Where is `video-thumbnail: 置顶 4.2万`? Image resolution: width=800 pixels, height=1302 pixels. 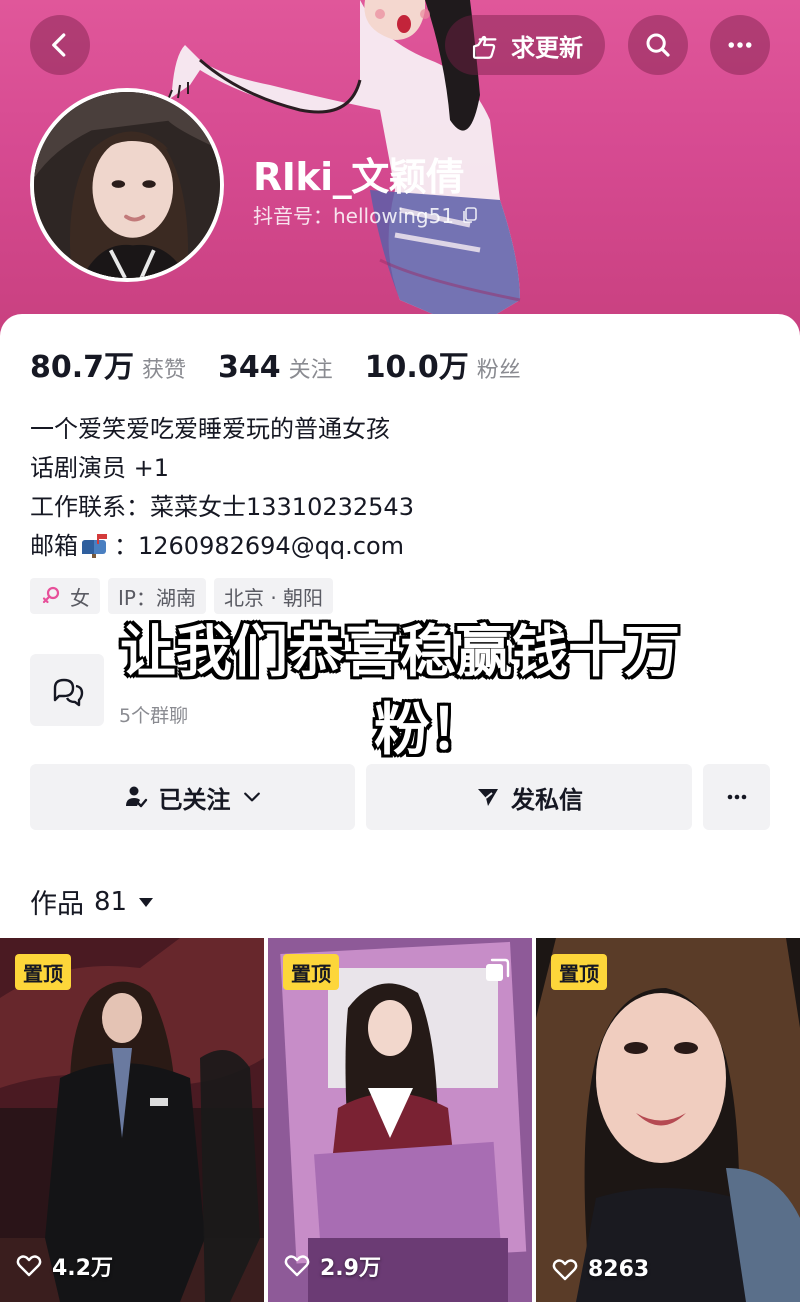 video-thumbnail: 置顶 4.2万 is located at coordinates (132, 1120).